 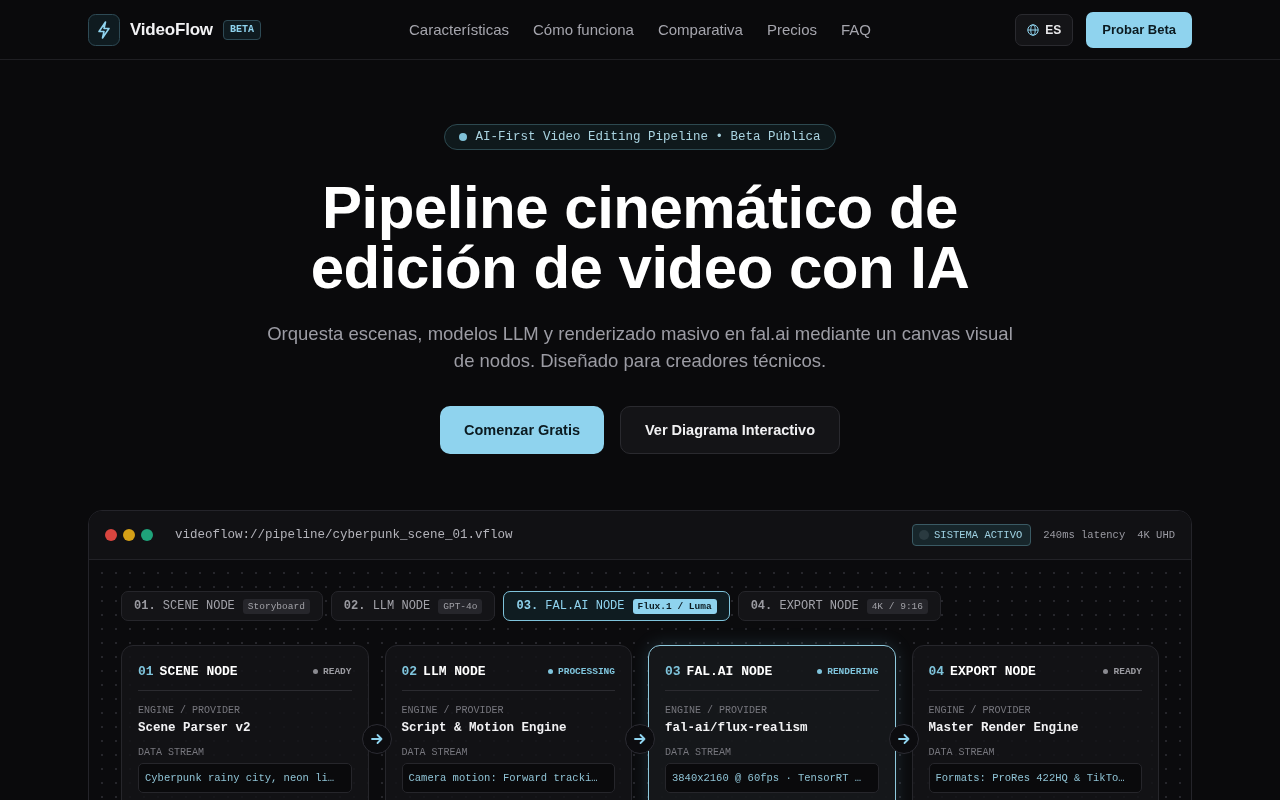 I want to click on latency-text: 240ms latency, so click(x=1084, y=535).